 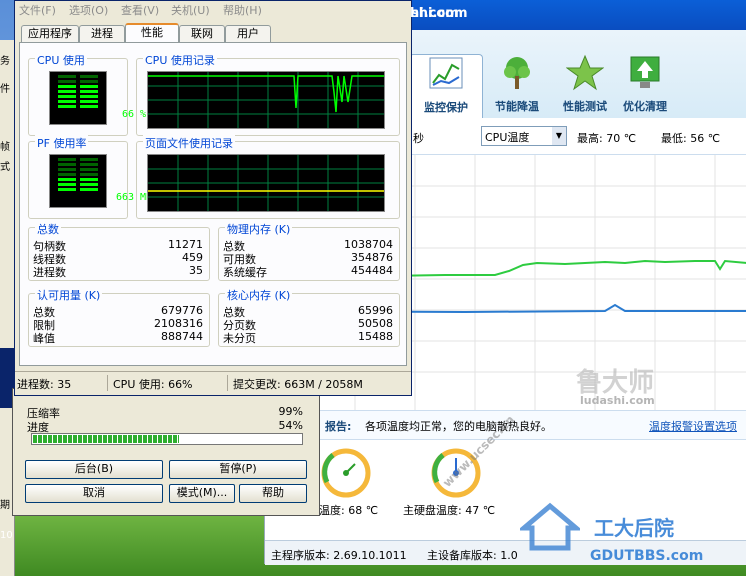 What do you see at coordinates (5, 61) in the screenshot?
I see `strip-char: 务` at bounding box center [5, 61].